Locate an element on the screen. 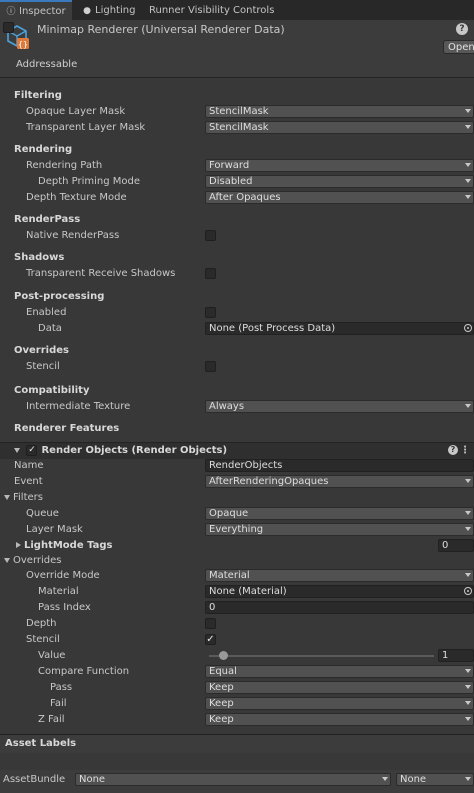  section-compatibility: Compatibility is located at coordinates (52, 390).